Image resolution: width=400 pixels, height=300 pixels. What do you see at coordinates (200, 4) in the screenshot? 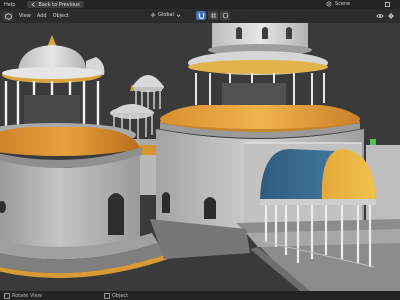
I see `top-bar: Help Back to Previous Scene` at bounding box center [200, 4].